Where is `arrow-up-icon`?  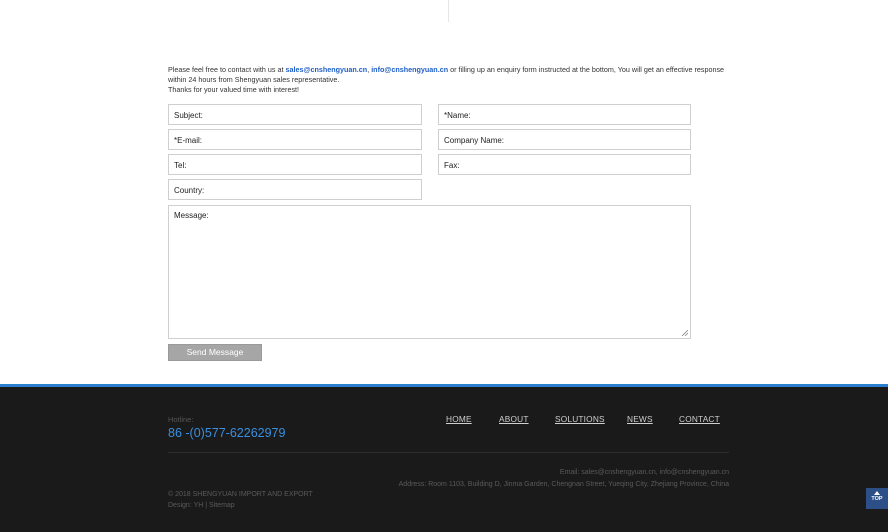 arrow-up-icon is located at coordinates (877, 493).